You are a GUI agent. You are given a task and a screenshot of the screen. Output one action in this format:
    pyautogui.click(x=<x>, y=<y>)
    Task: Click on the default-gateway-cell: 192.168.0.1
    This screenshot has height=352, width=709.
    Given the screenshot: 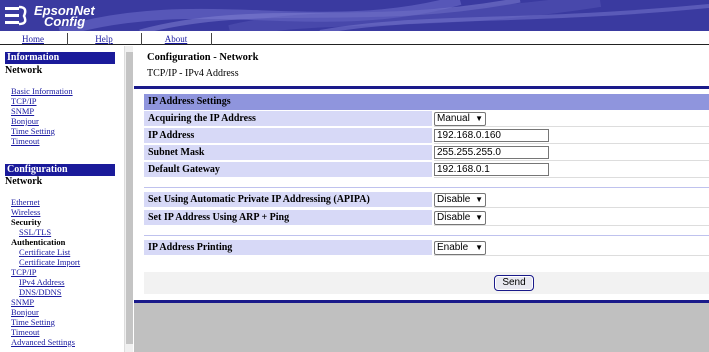 What is the action you would take?
    pyautogui.click(x=571, y=170)
    